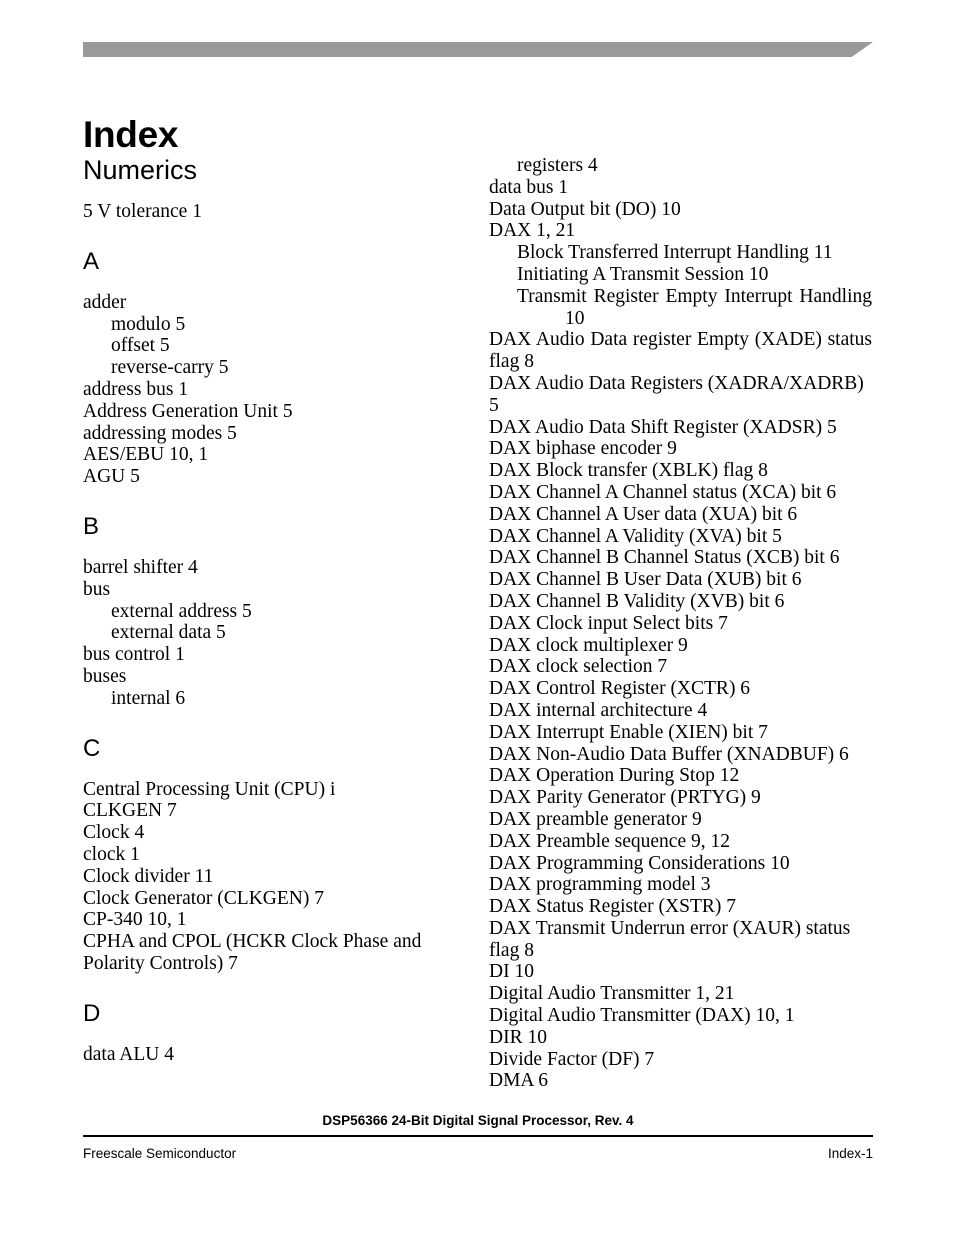 The image size is (954, 1235). What do you see at coordinates (97, 589) in the screenshot?
I see `index-entry: bus` at bounding box center [97, 589].